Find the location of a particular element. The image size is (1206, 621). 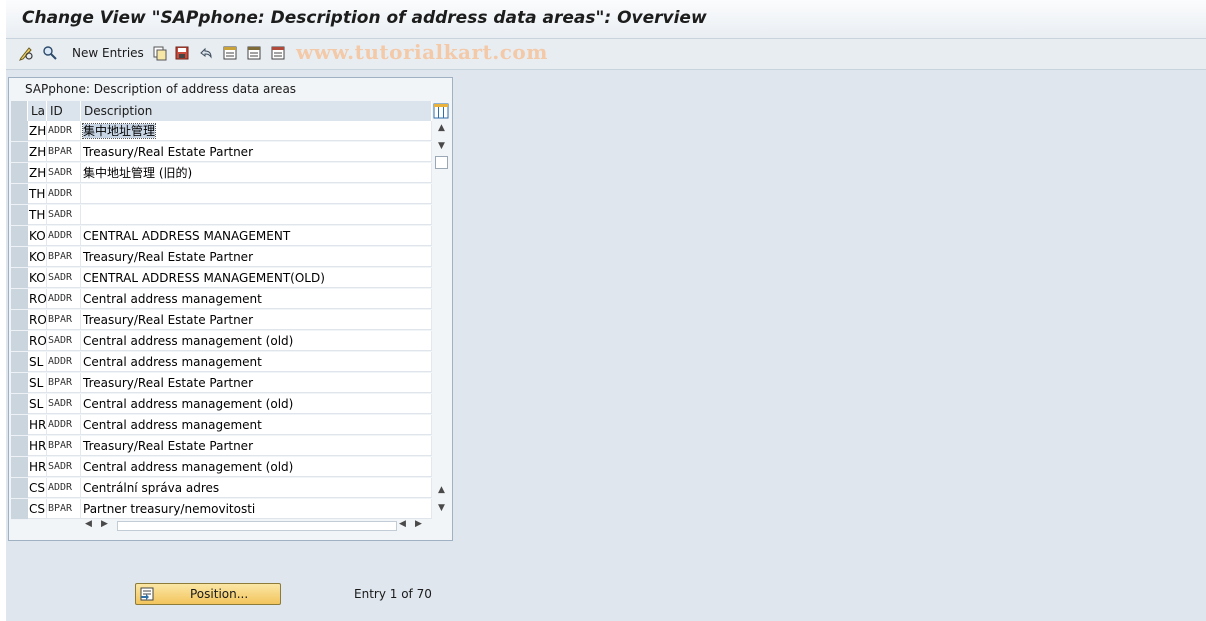

cell-id: SADR is located at coordinates (64, 278).